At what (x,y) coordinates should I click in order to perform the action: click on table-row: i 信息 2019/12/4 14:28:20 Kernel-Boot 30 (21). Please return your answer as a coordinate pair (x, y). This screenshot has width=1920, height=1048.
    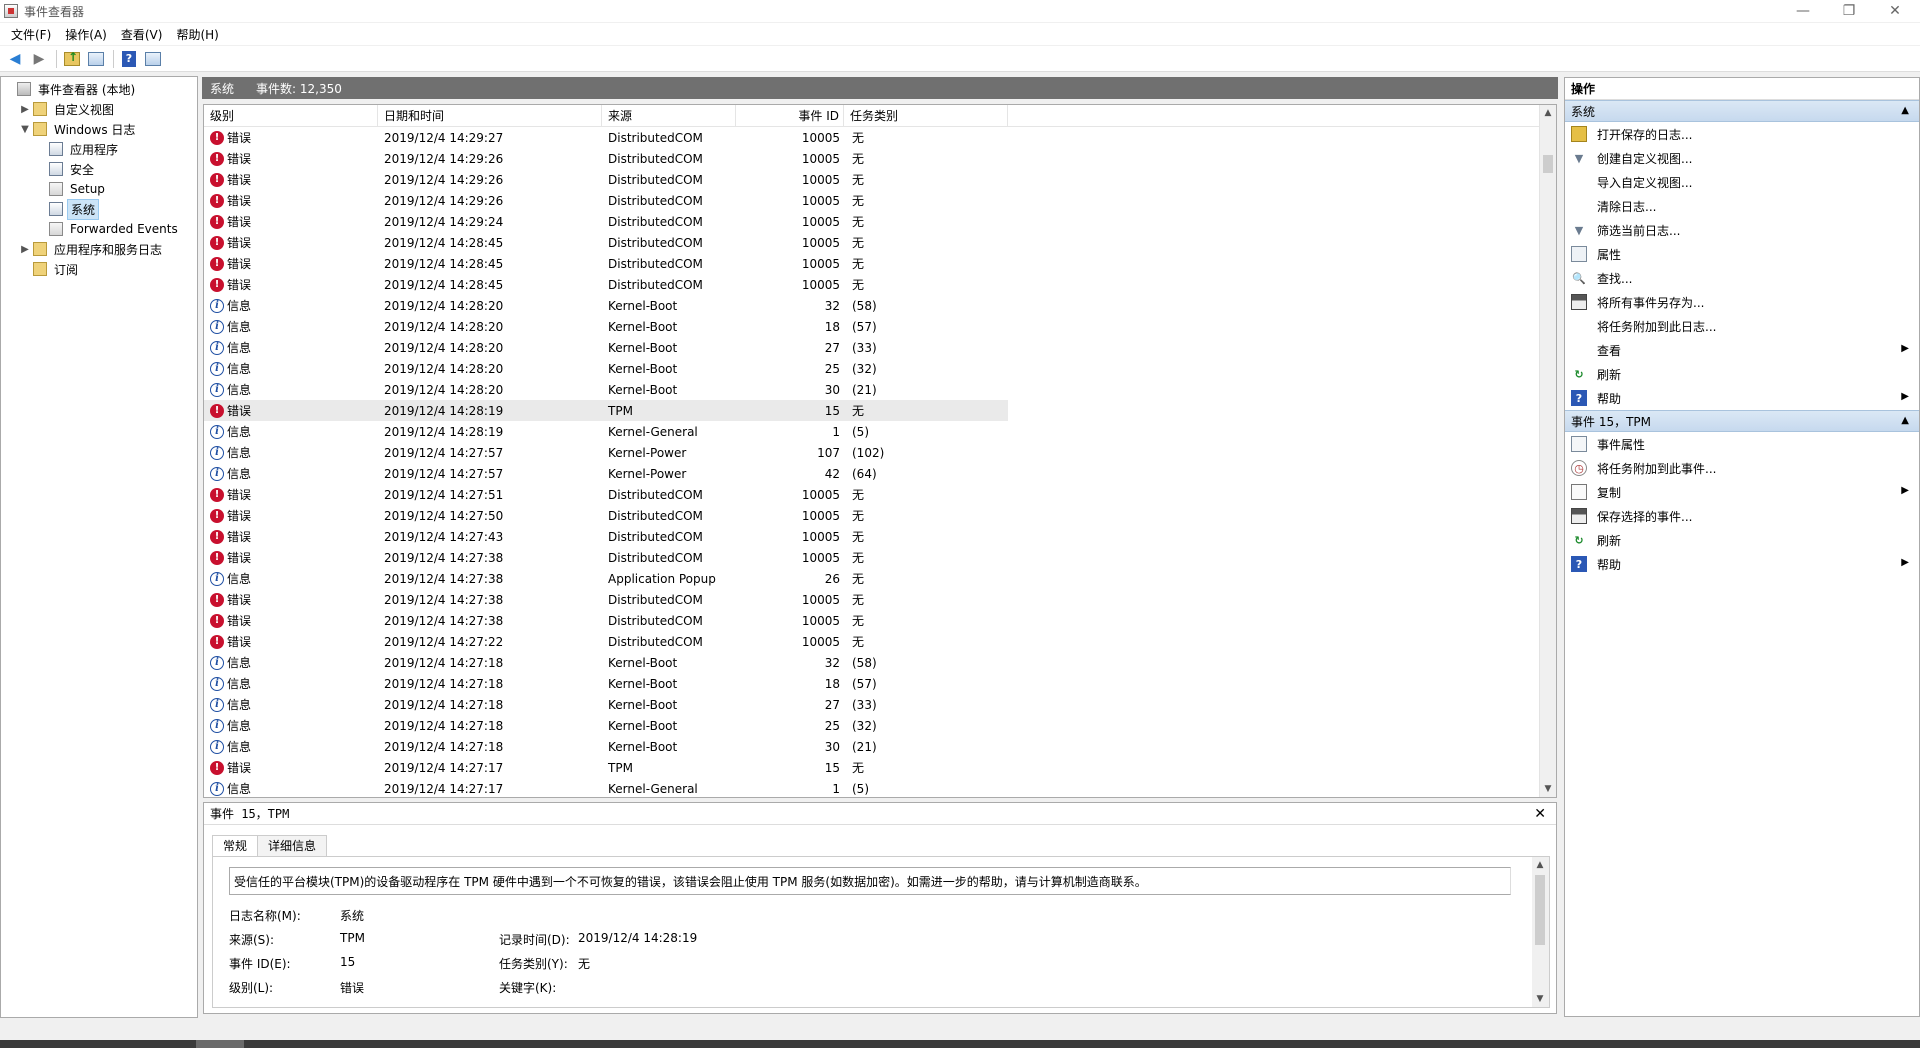
    Looking at the image, I should click on (872, 389).